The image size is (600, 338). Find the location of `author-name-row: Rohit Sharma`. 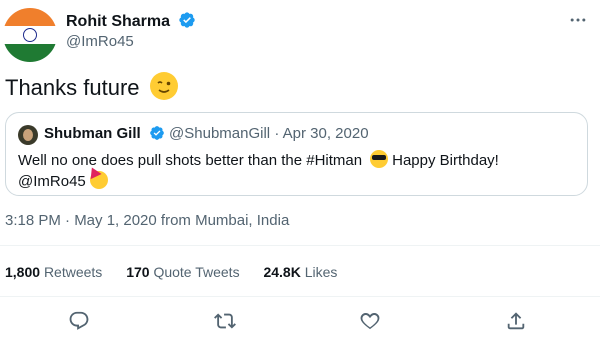

author-name-row: Rohit Sharma is located at coordinates (131, 22).